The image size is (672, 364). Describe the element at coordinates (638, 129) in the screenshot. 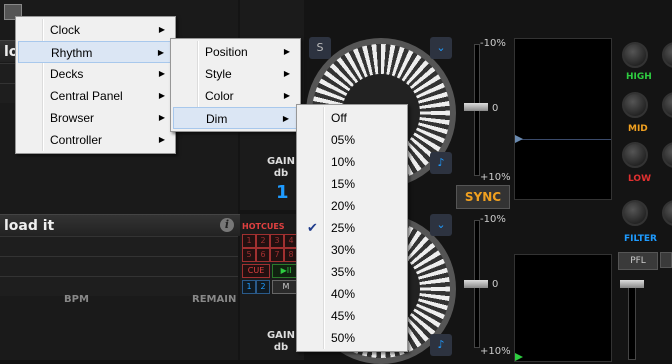

I see `eq-mid-label: MID` at that location.